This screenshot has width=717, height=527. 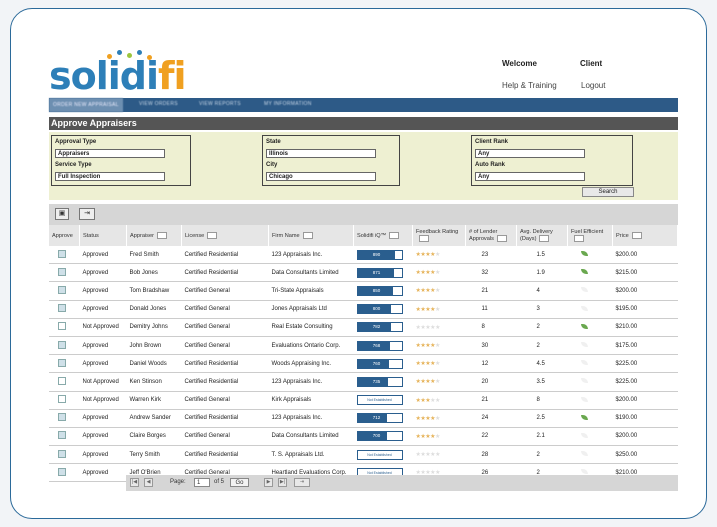 What do you see at coordinates (491, 382) in the screenshot?
I see `lender-cell: 20` at bounding box center [491, 382].